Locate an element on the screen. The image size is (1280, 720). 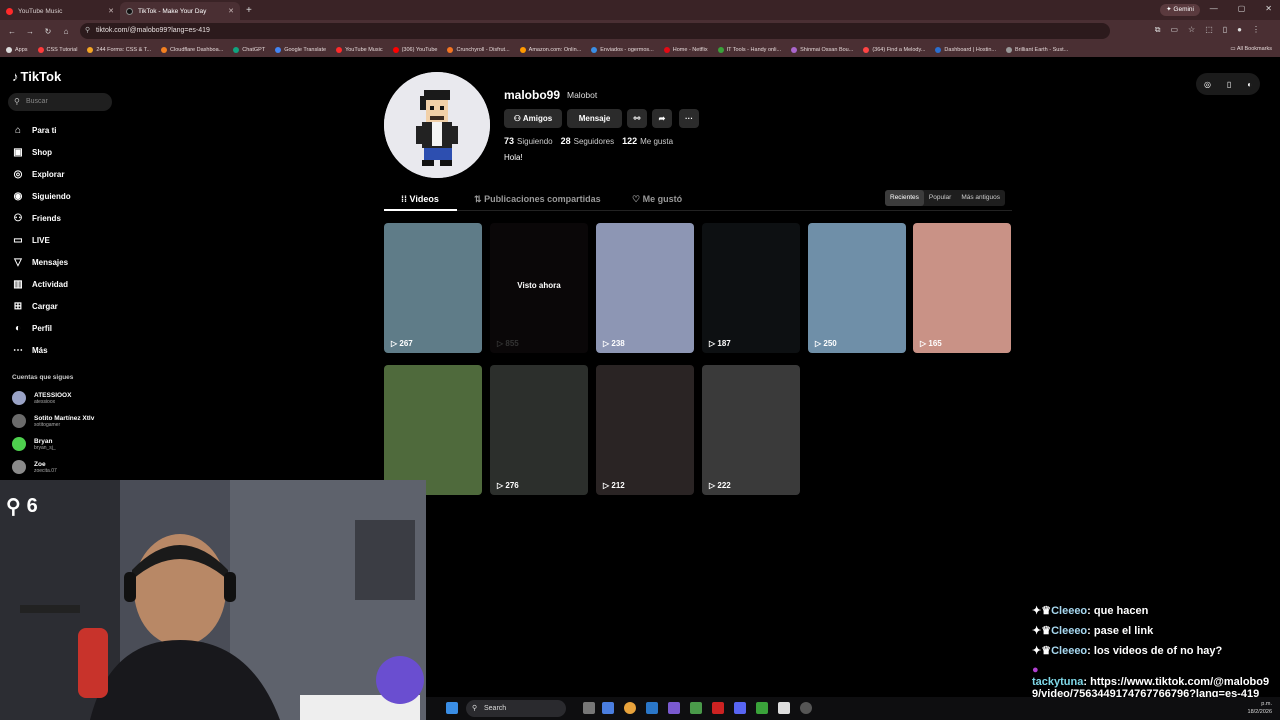
video-card is located at coordinates (433, 430).